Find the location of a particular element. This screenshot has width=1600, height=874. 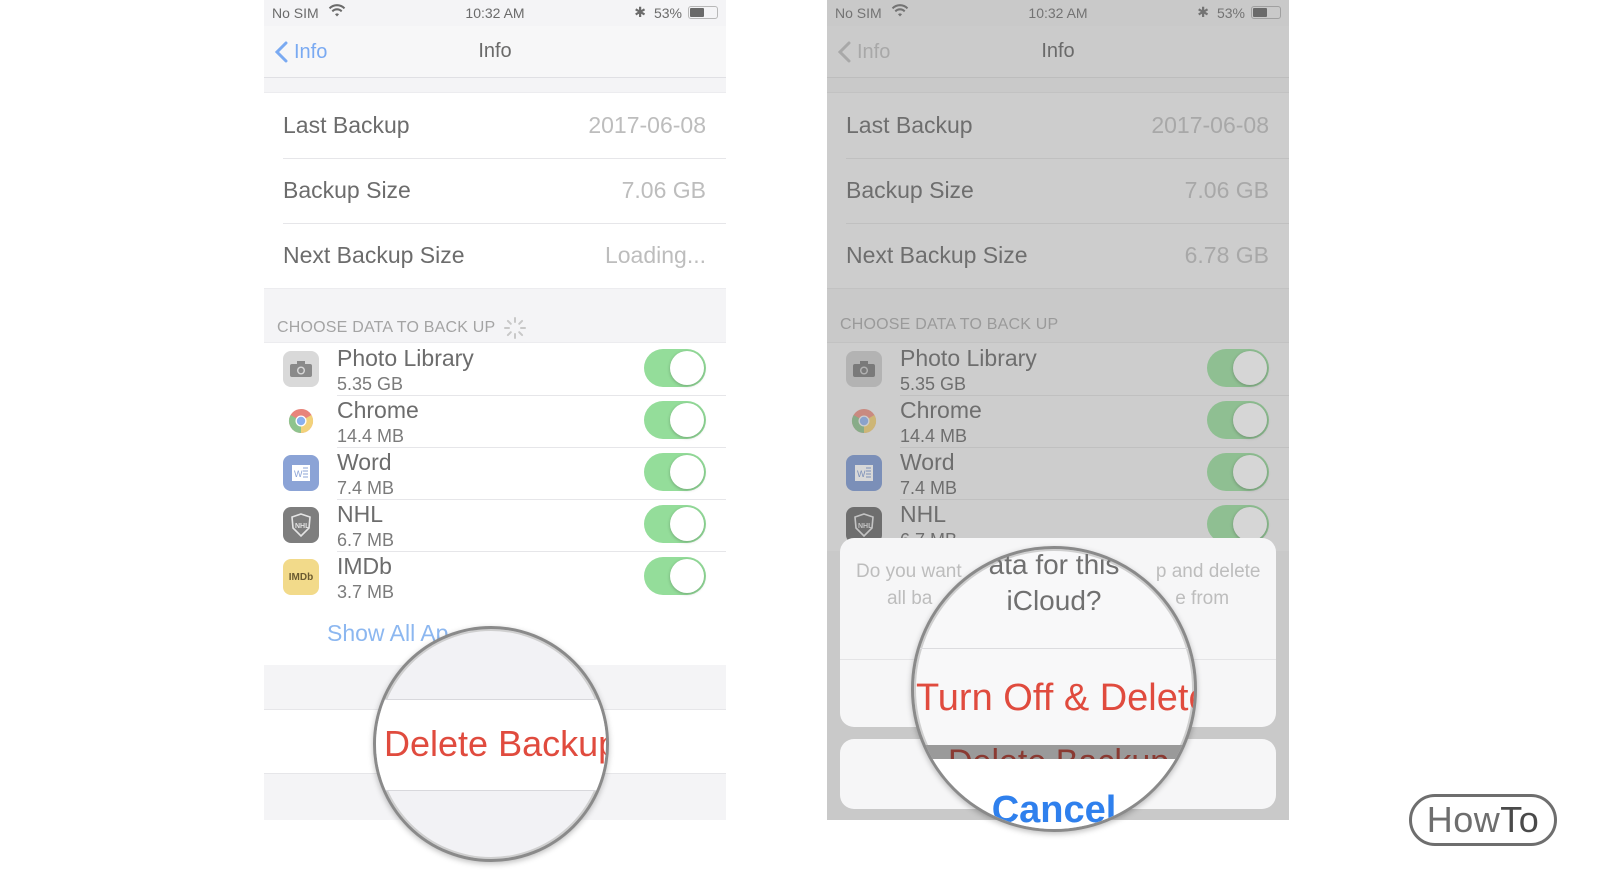

app-row-nhl: NHL NHL 6.7 MB is located at coordinates (495, 525).